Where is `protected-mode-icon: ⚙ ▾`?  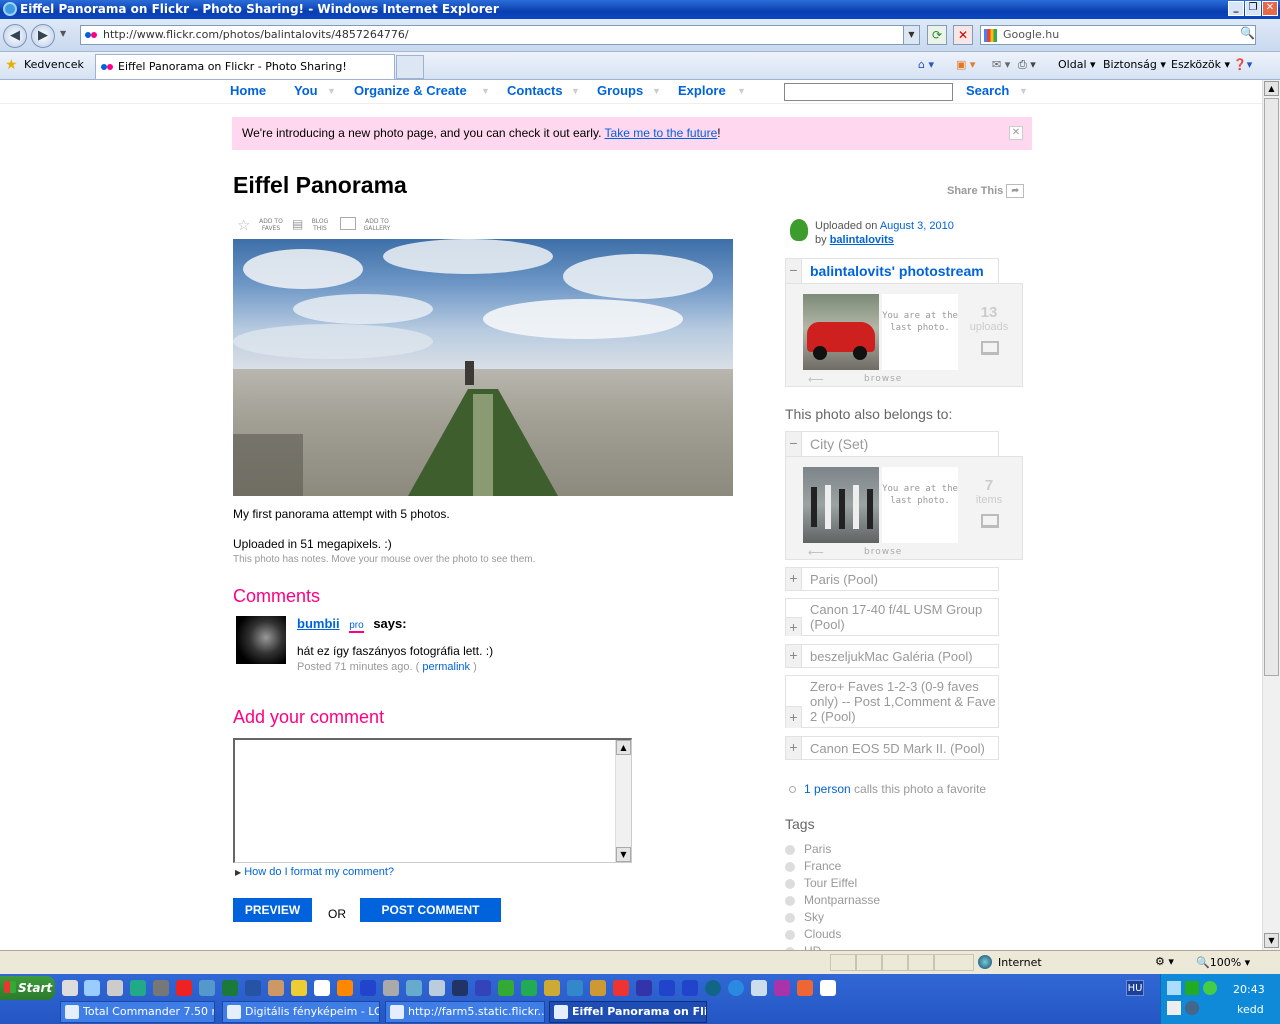
protected-mode-icon: ⚙ ▾ is located at coordinates (1164, 961).